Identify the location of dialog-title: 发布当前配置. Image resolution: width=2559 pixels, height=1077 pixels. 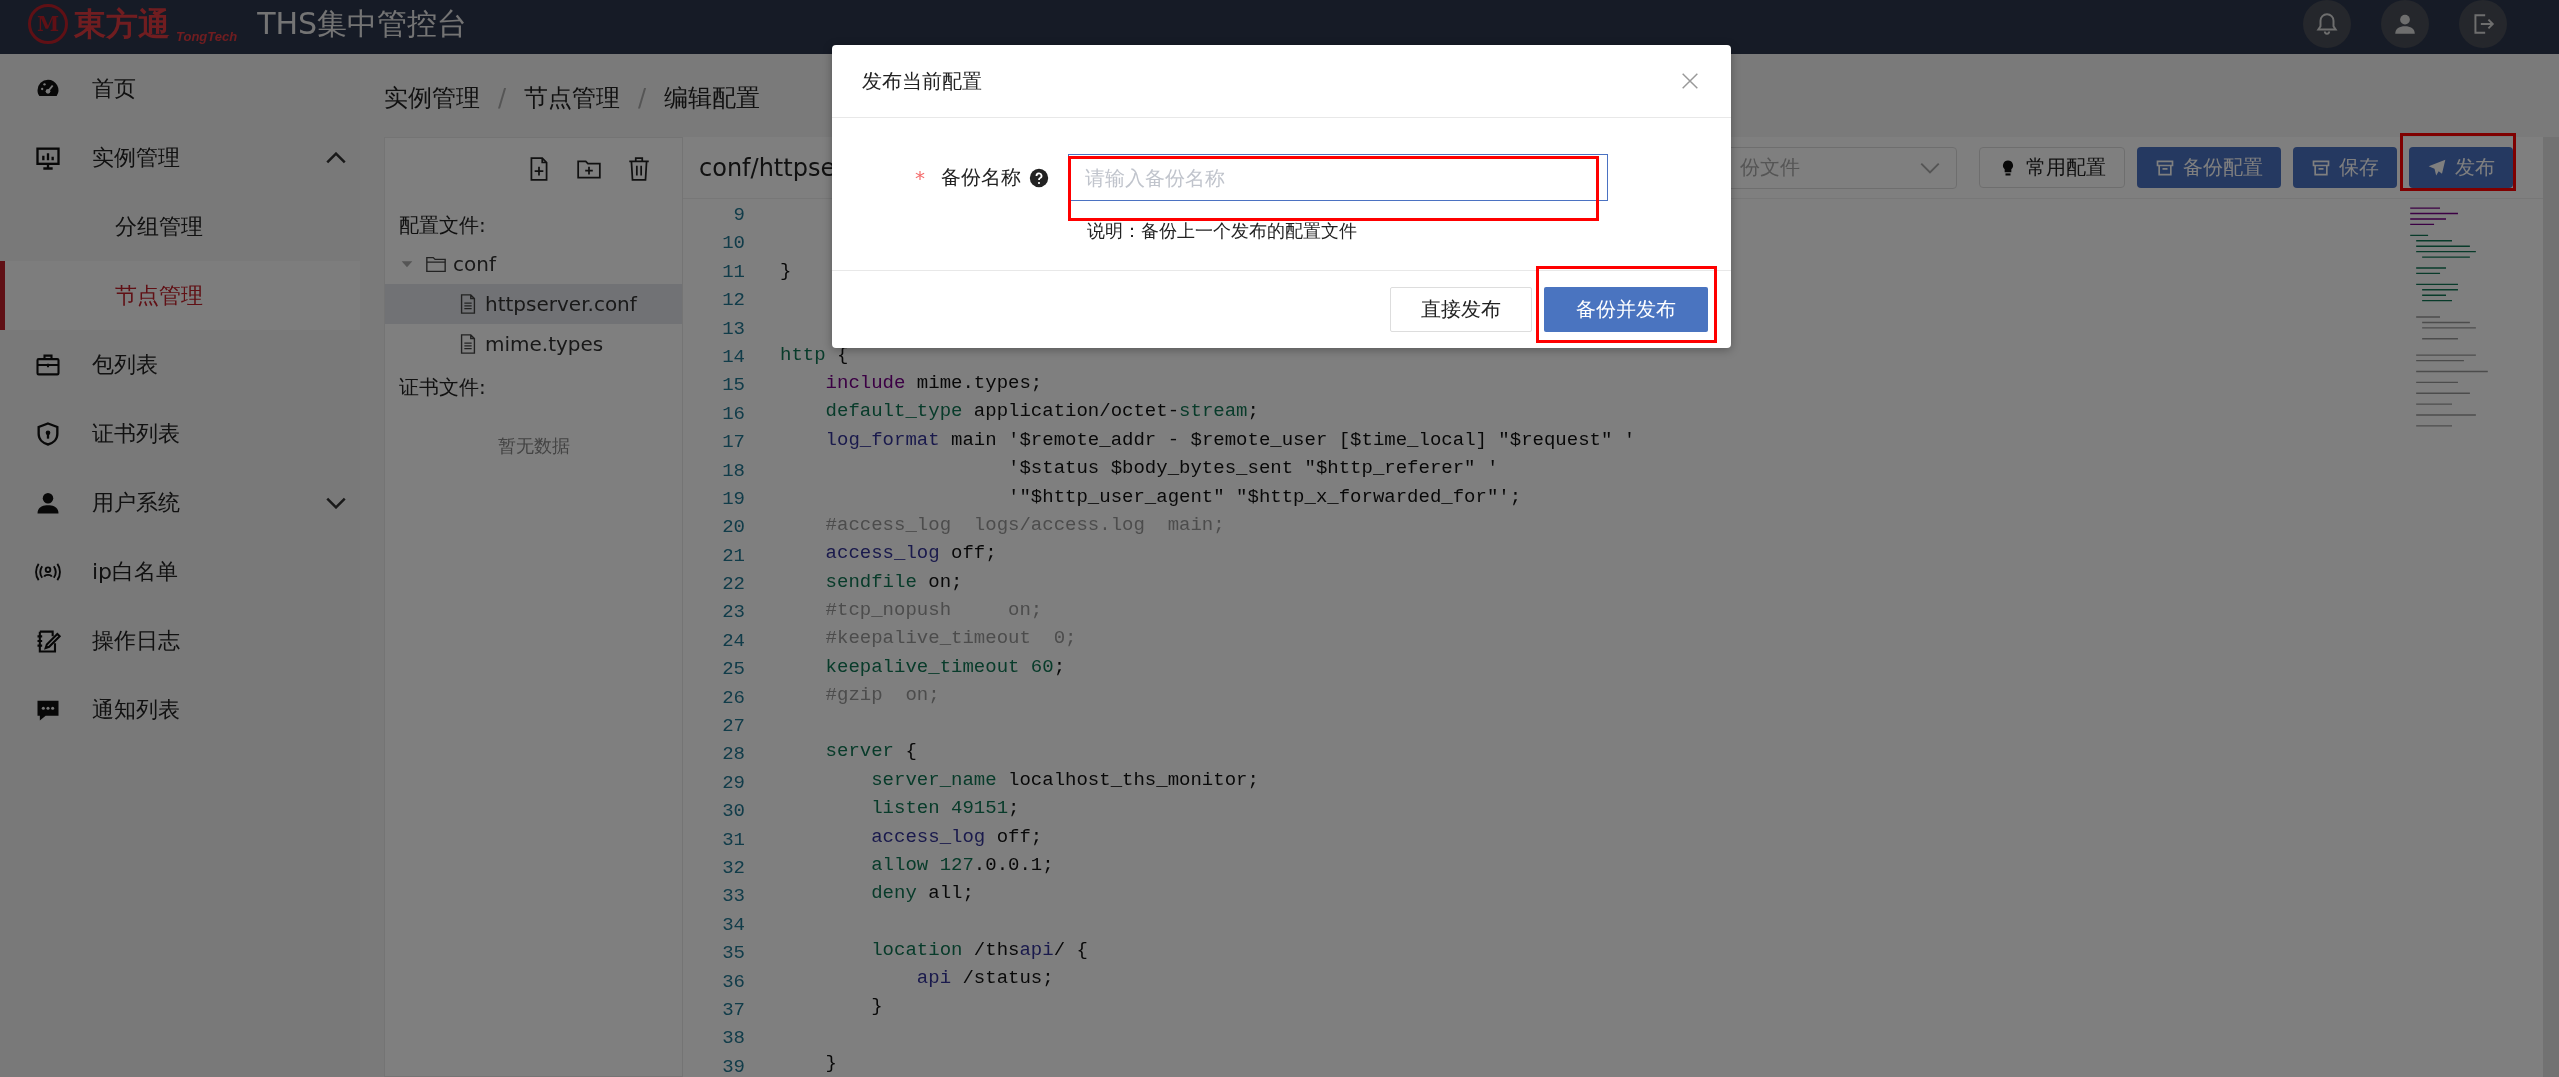
(922, 81).